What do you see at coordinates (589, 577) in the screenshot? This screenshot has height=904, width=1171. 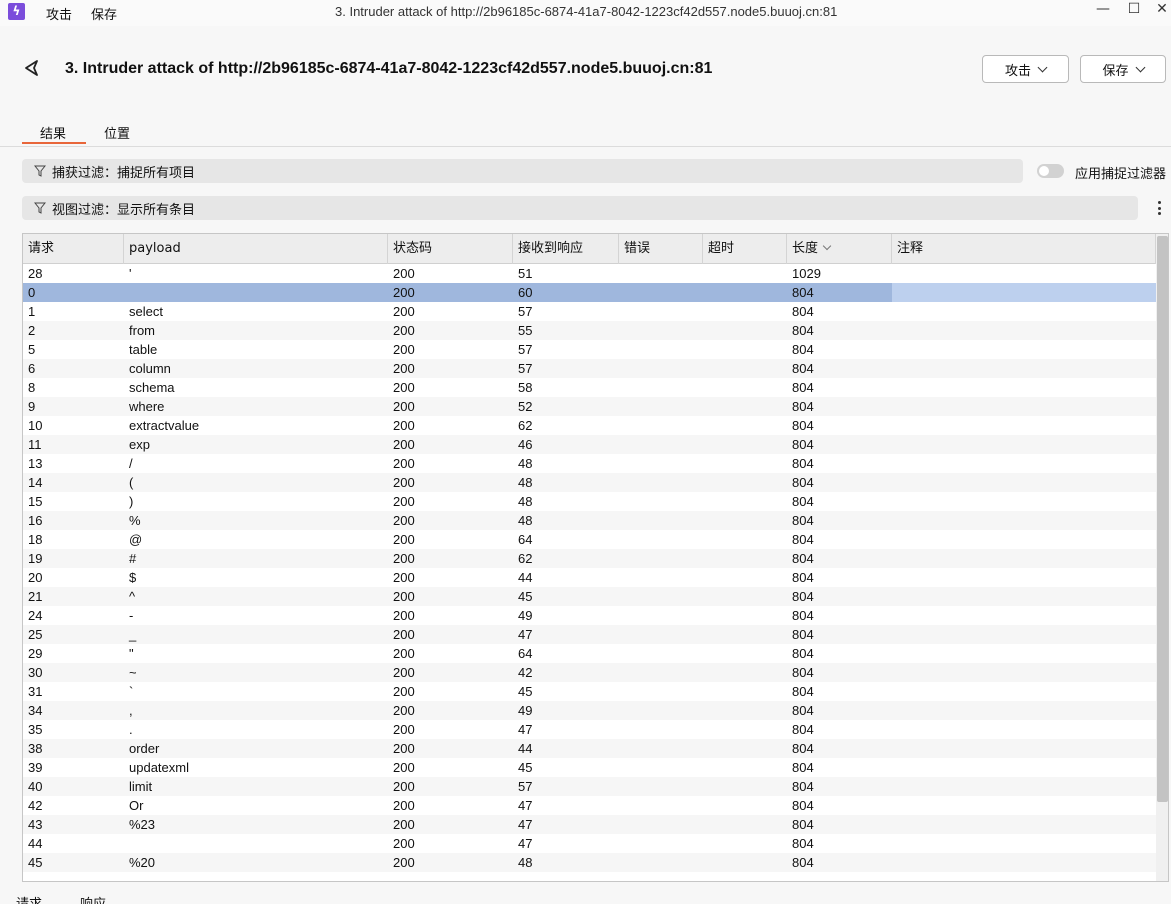 I see `table-row: 20 $200 44 804` at bounding box center [589, 577].